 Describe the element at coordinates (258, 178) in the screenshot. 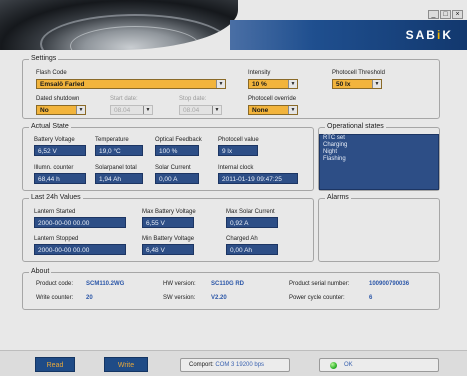

I see `internal-clock-value: 2011-01-19 09:47:25` at that location.